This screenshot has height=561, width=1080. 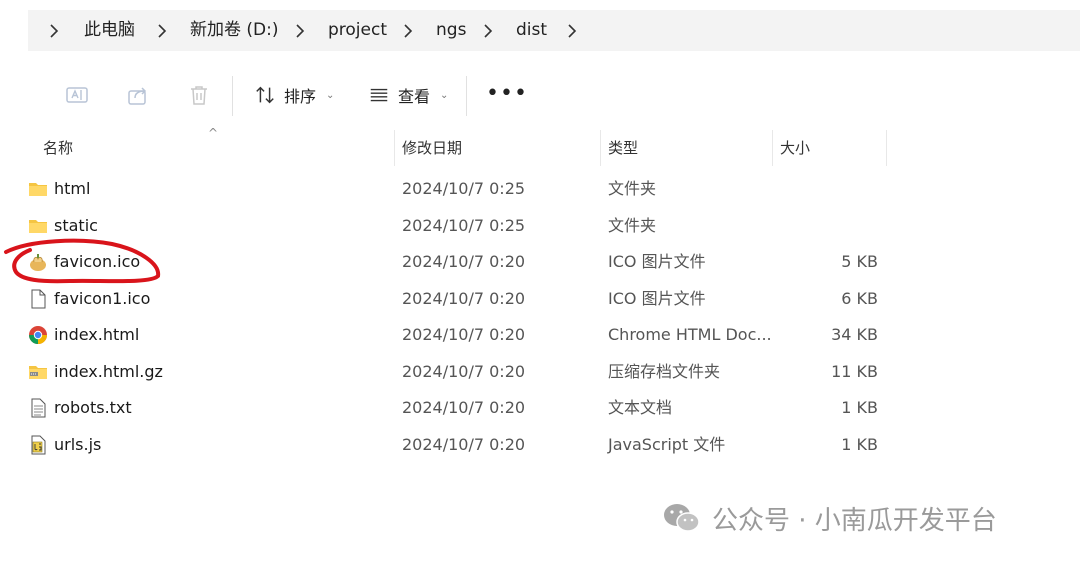 I want to click on file-name: static, so click(x=76, y=225).